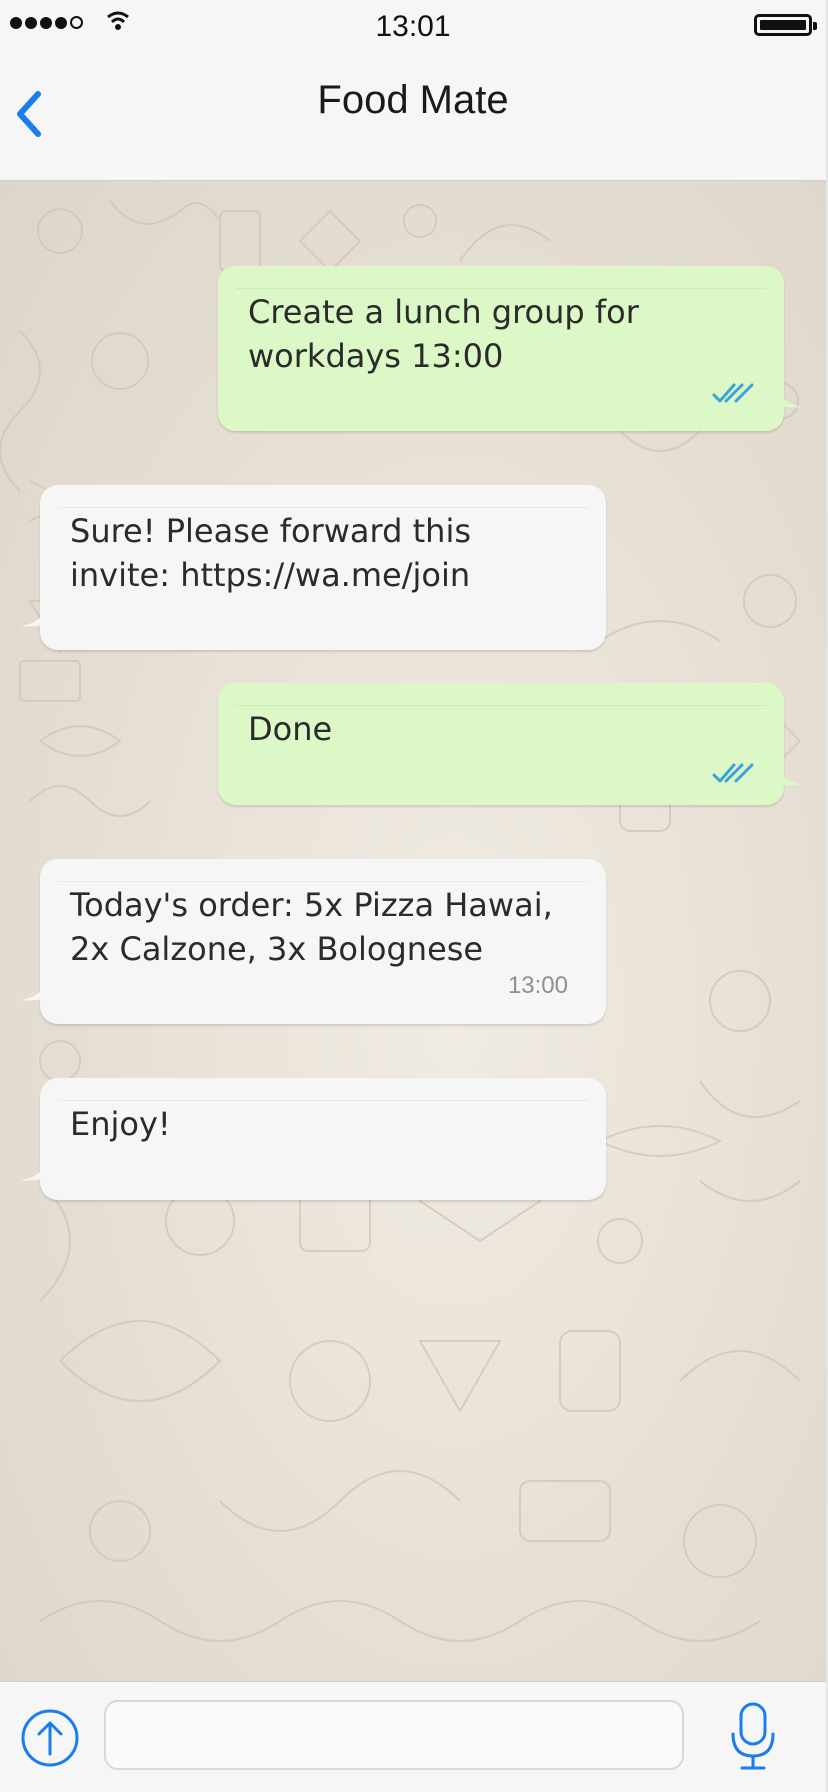 This screenshot has width=828, height=1792. What do you see at coordinates (443, 334) in the screenshot?
I see `message-text: Create a lunch group for workdays 13:00` at bounding box center [443, 334].